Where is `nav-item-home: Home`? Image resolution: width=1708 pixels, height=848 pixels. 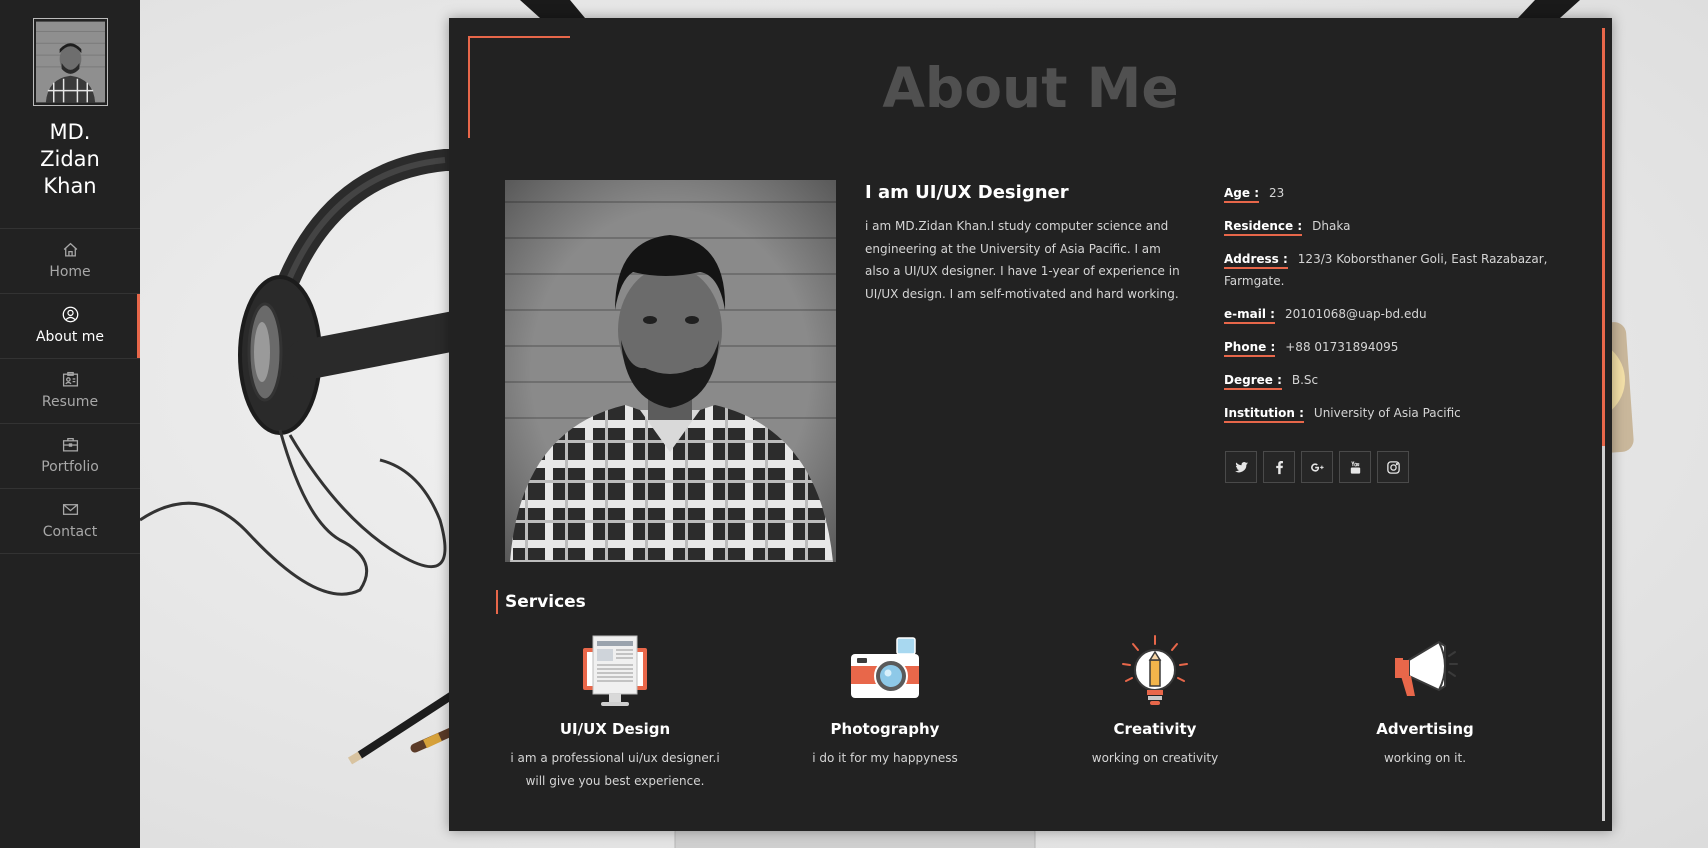 nav-item-home: Home is located at coordinates (70, 261).